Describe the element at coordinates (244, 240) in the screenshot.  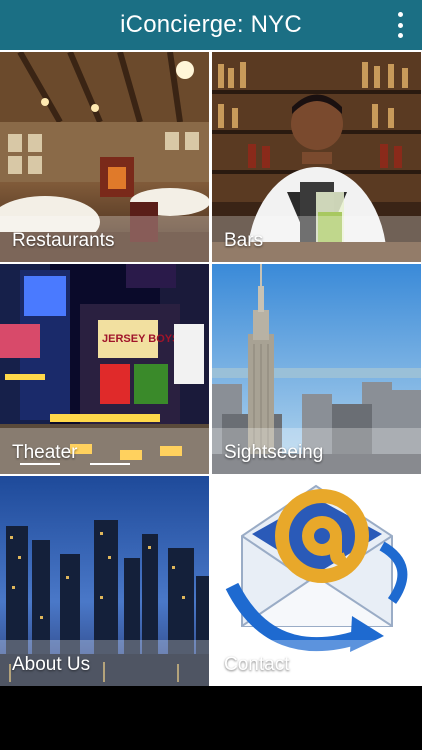
I see `tile-label-bars: Bars` at that location.